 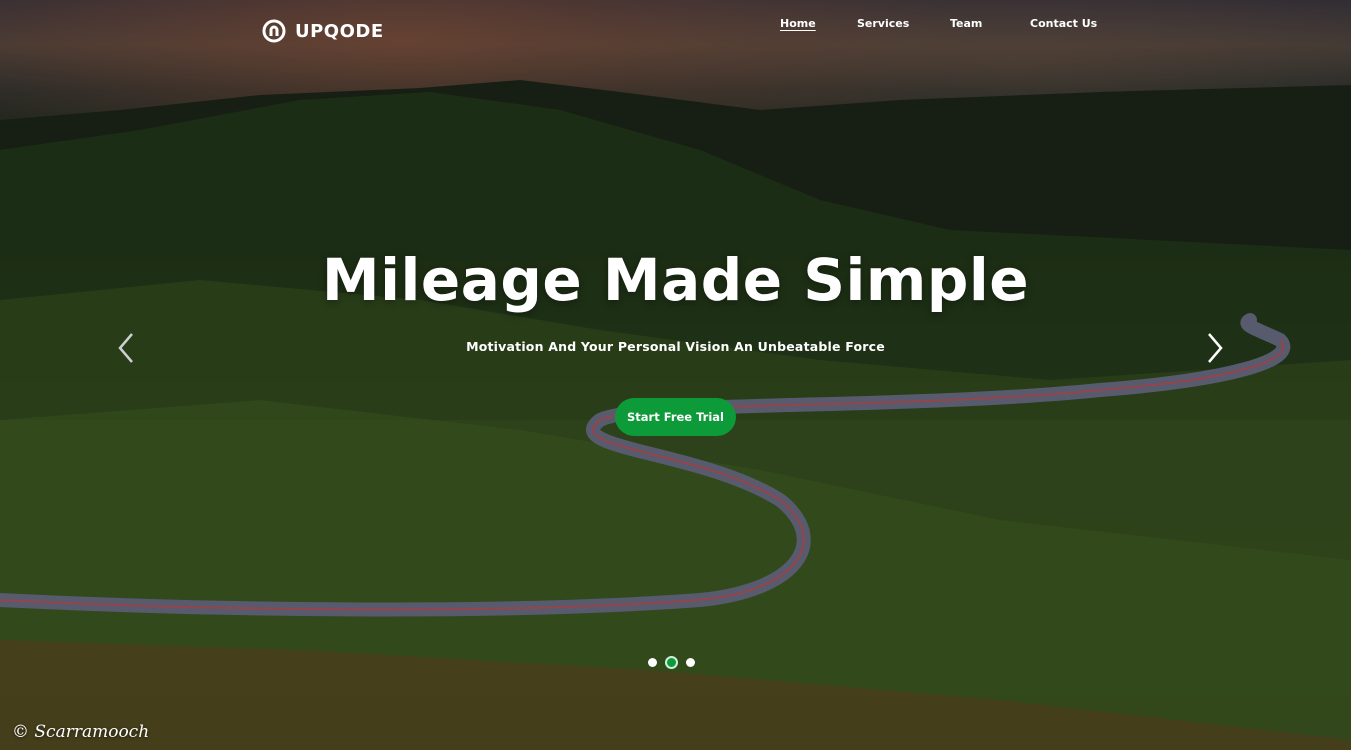 I want to click on upqode-logo-icon, so click(x=274, y=31).